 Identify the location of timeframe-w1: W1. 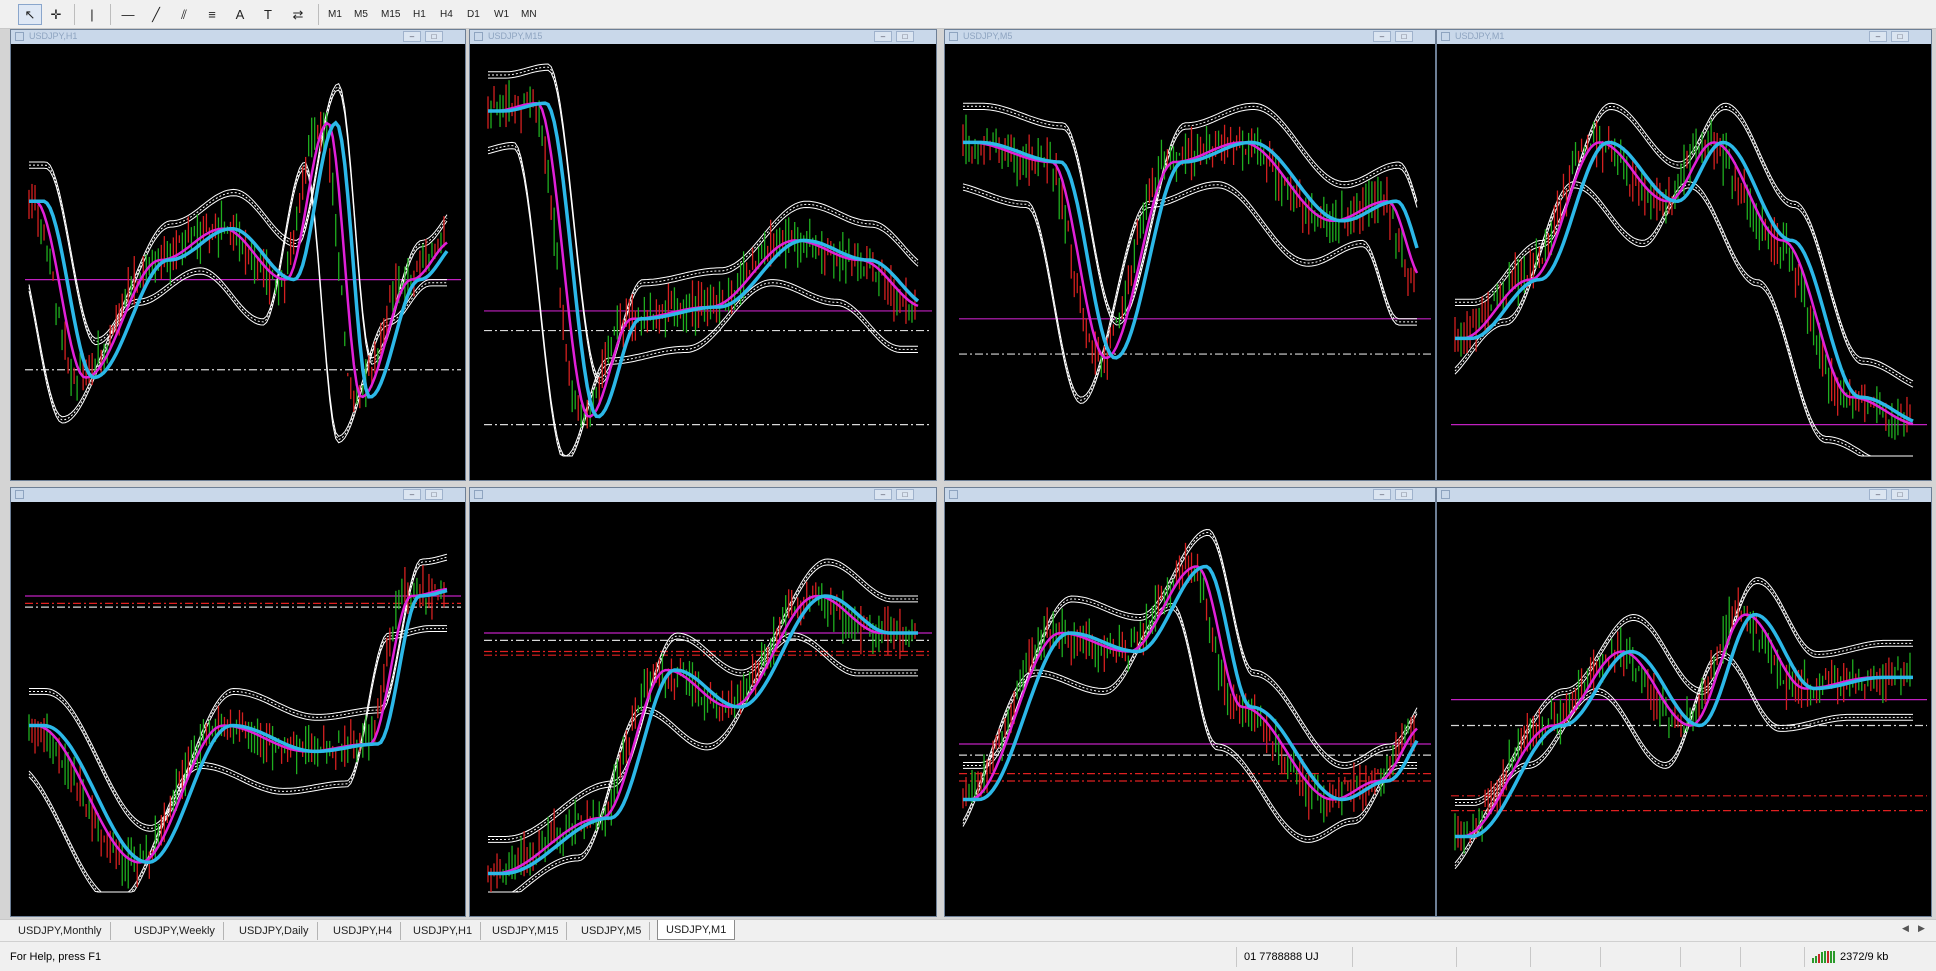
(501, 14).